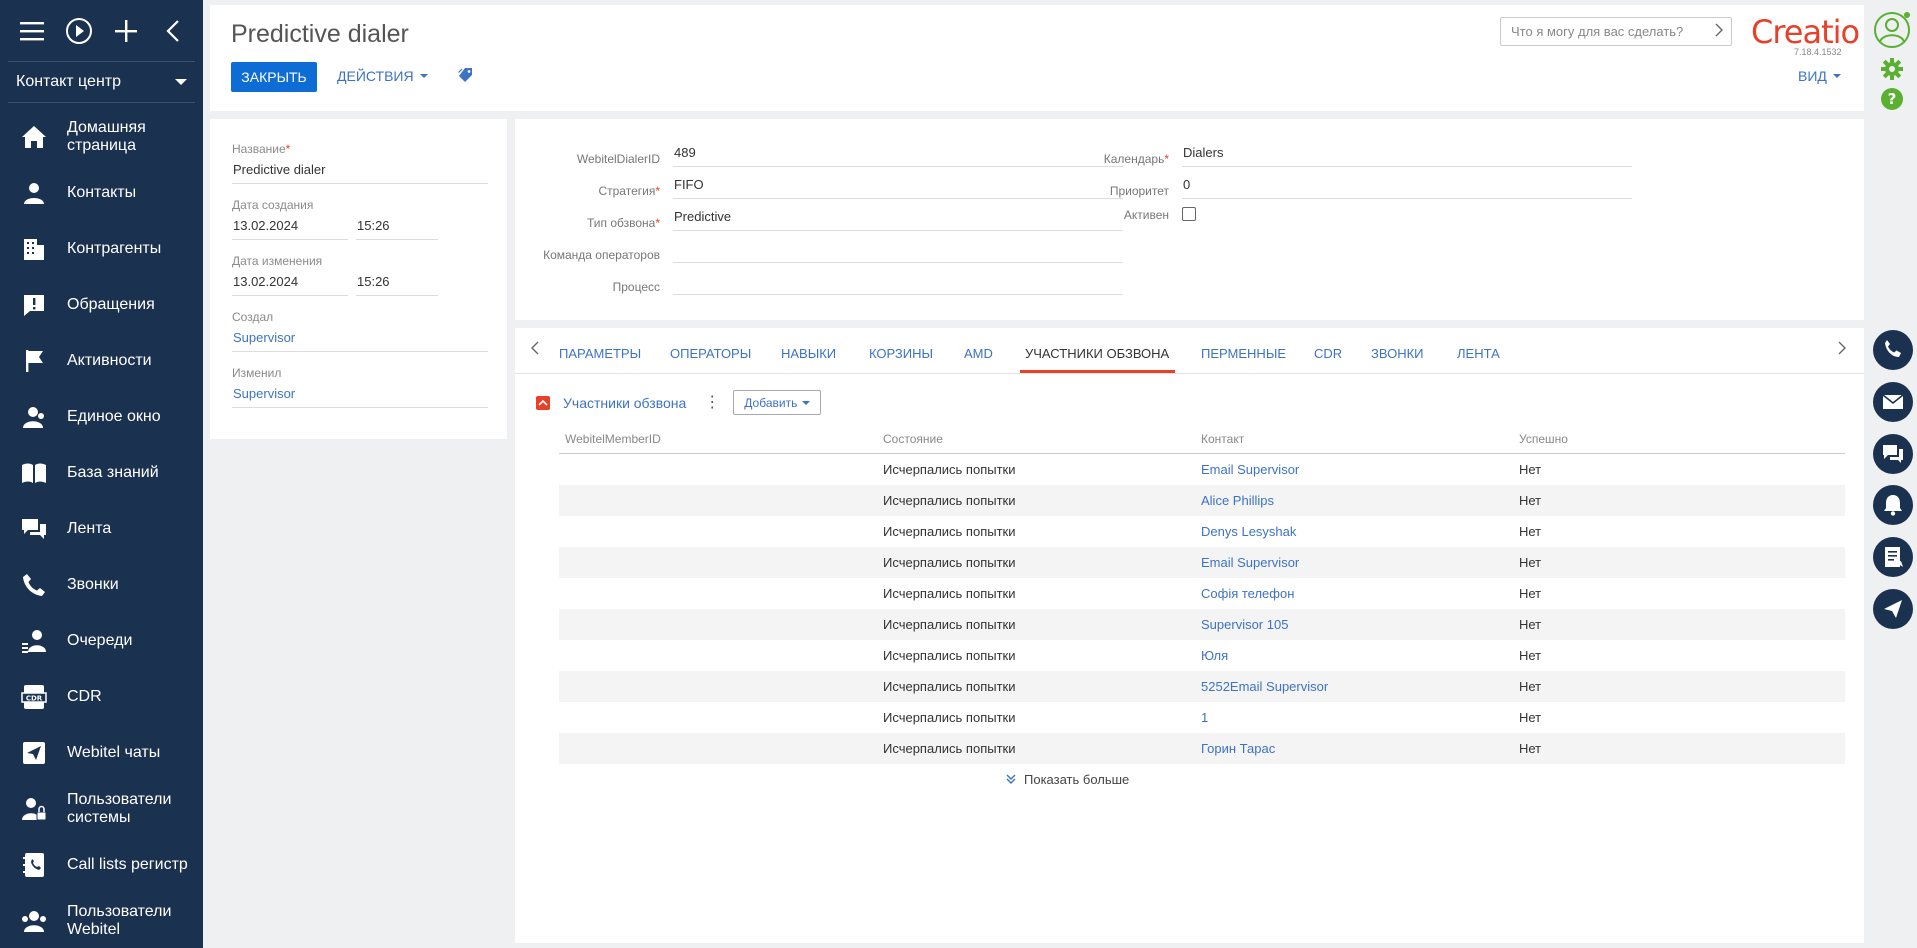 Image resolution: width=1917 pixels, height=948 pixels. Describe the element at coordinates (101, 249) in the screenshot. I see `sidebar-item-accounts: Контрагенты` at that location.